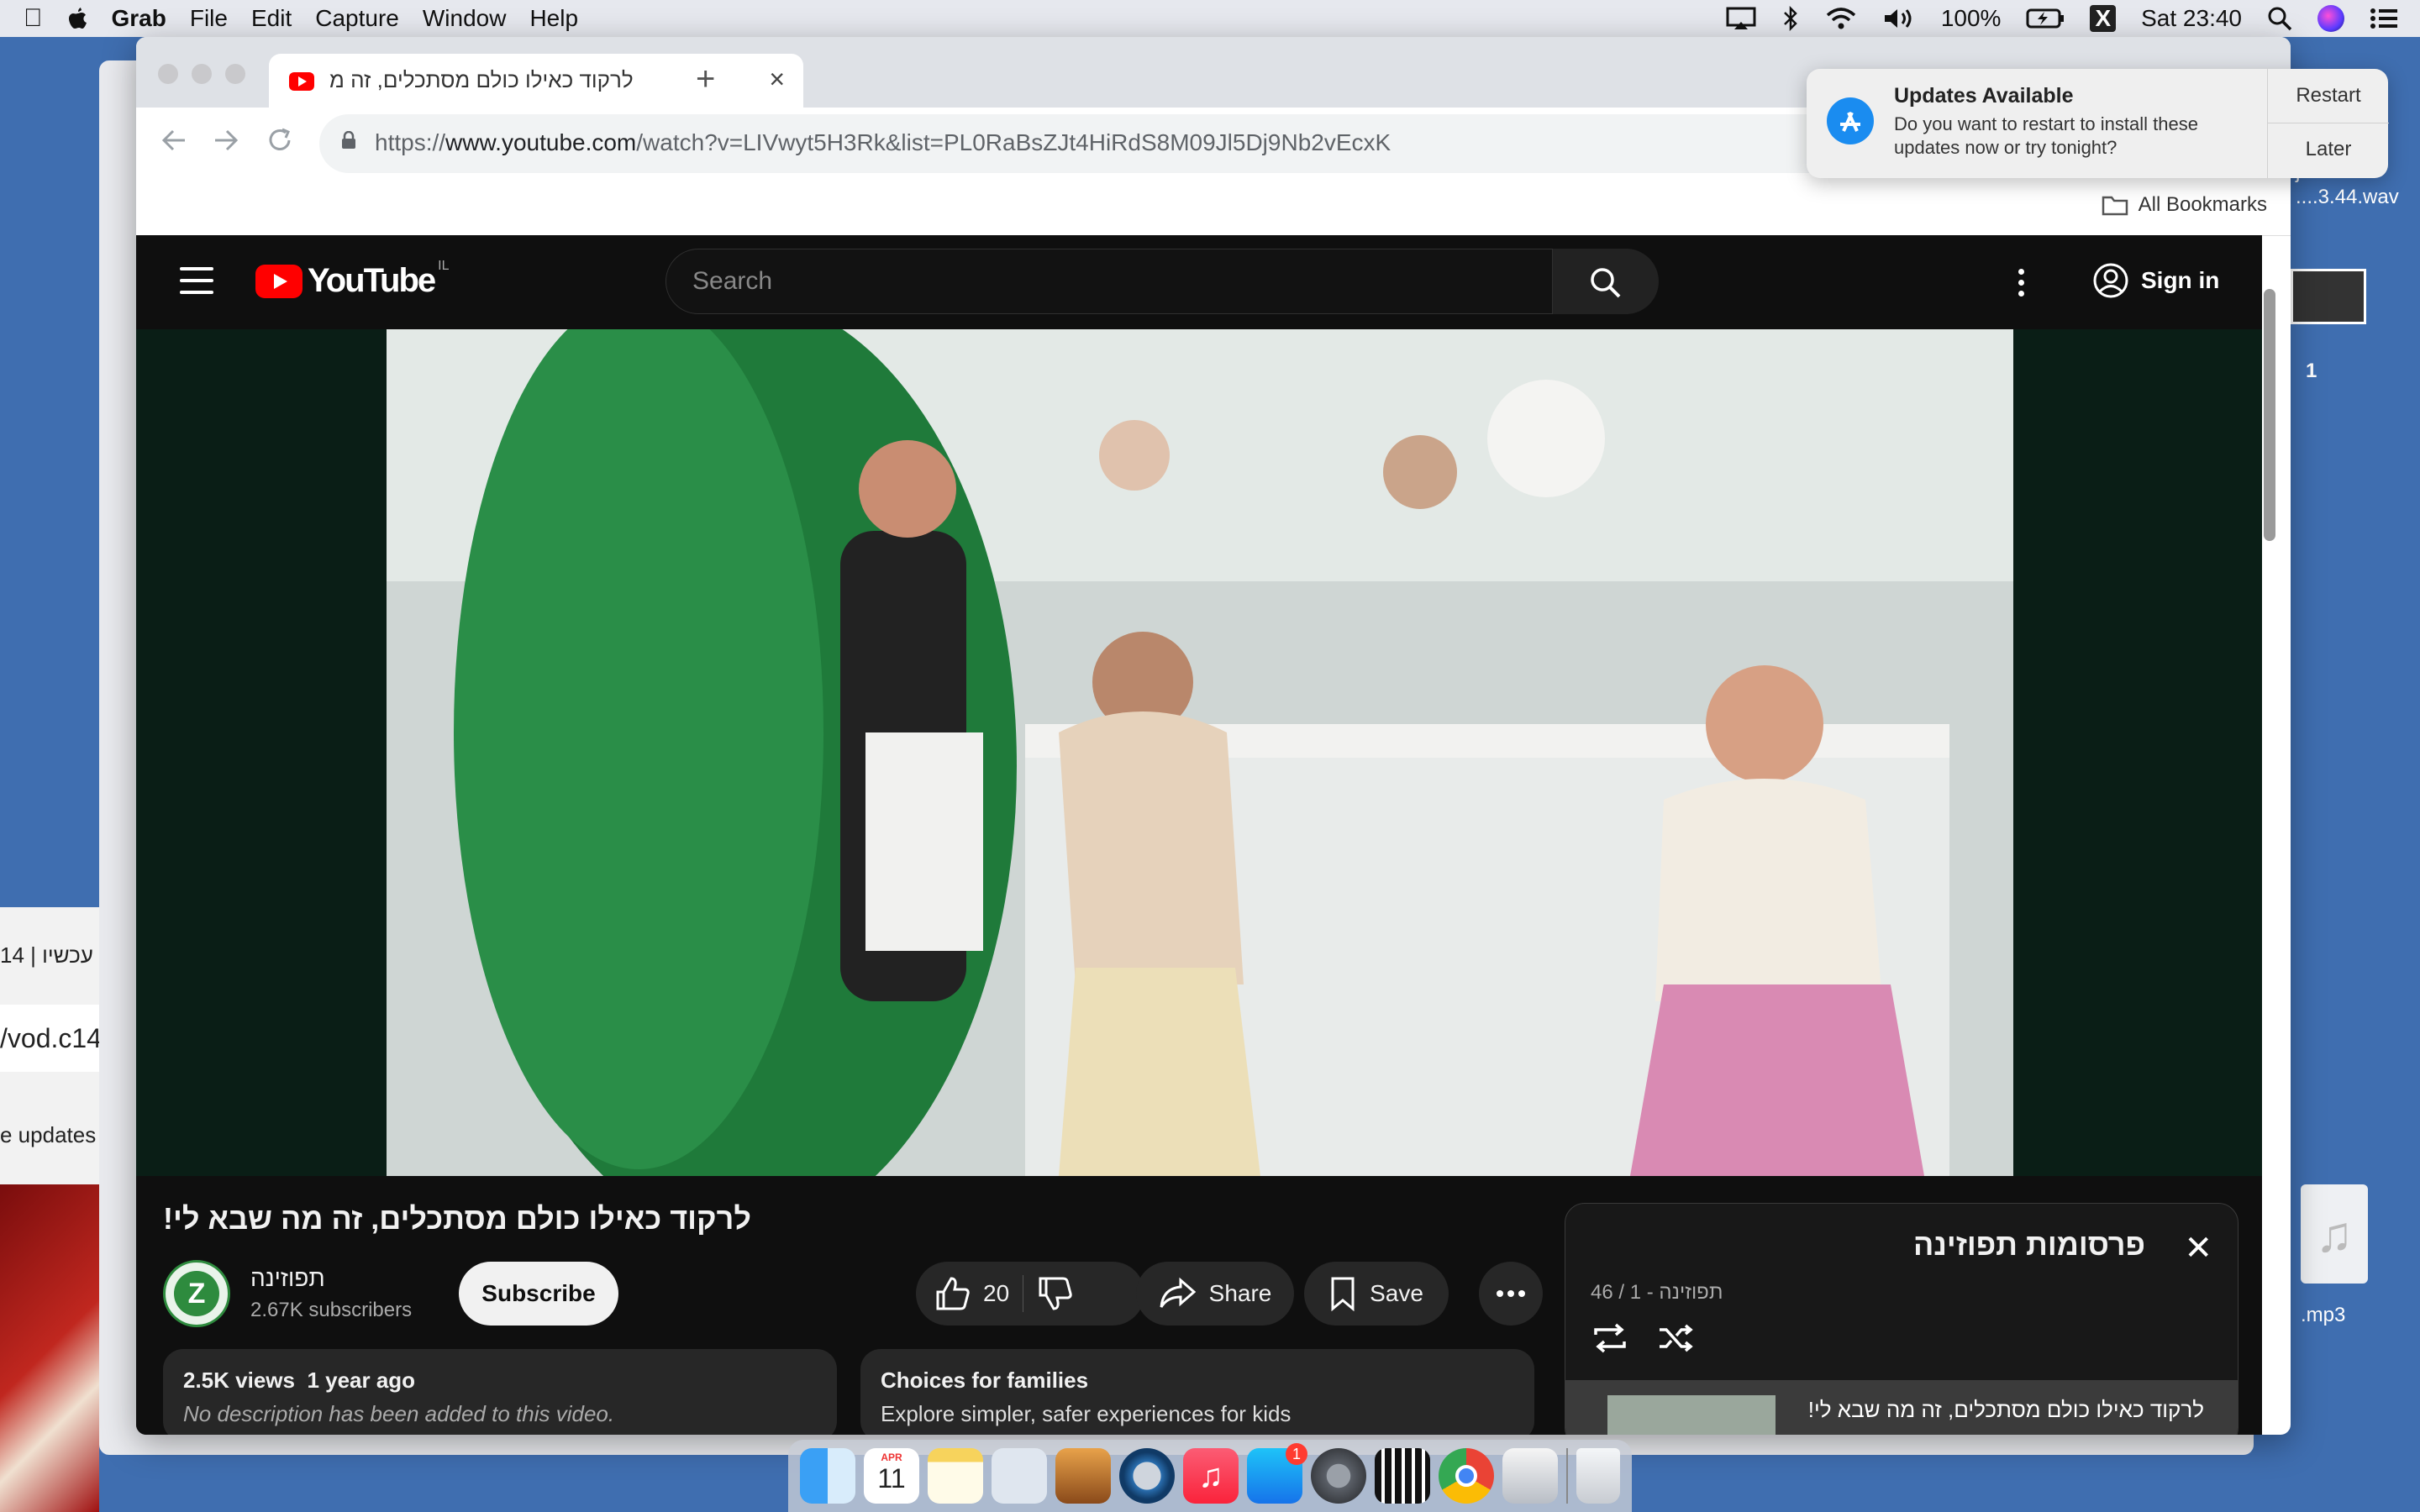  I want to click on channel-logo-icon: Z, so click(196, 1293).